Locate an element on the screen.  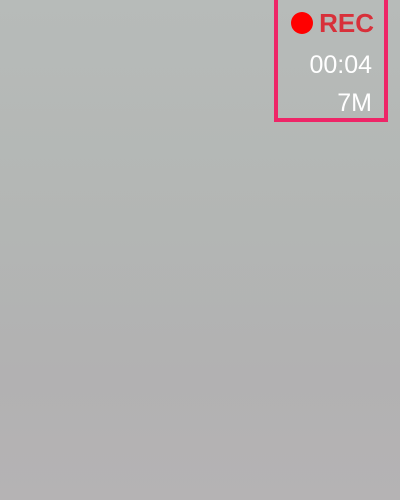
recording-status-panel: REC 00:04 7M is located at coordinates (331, 61).